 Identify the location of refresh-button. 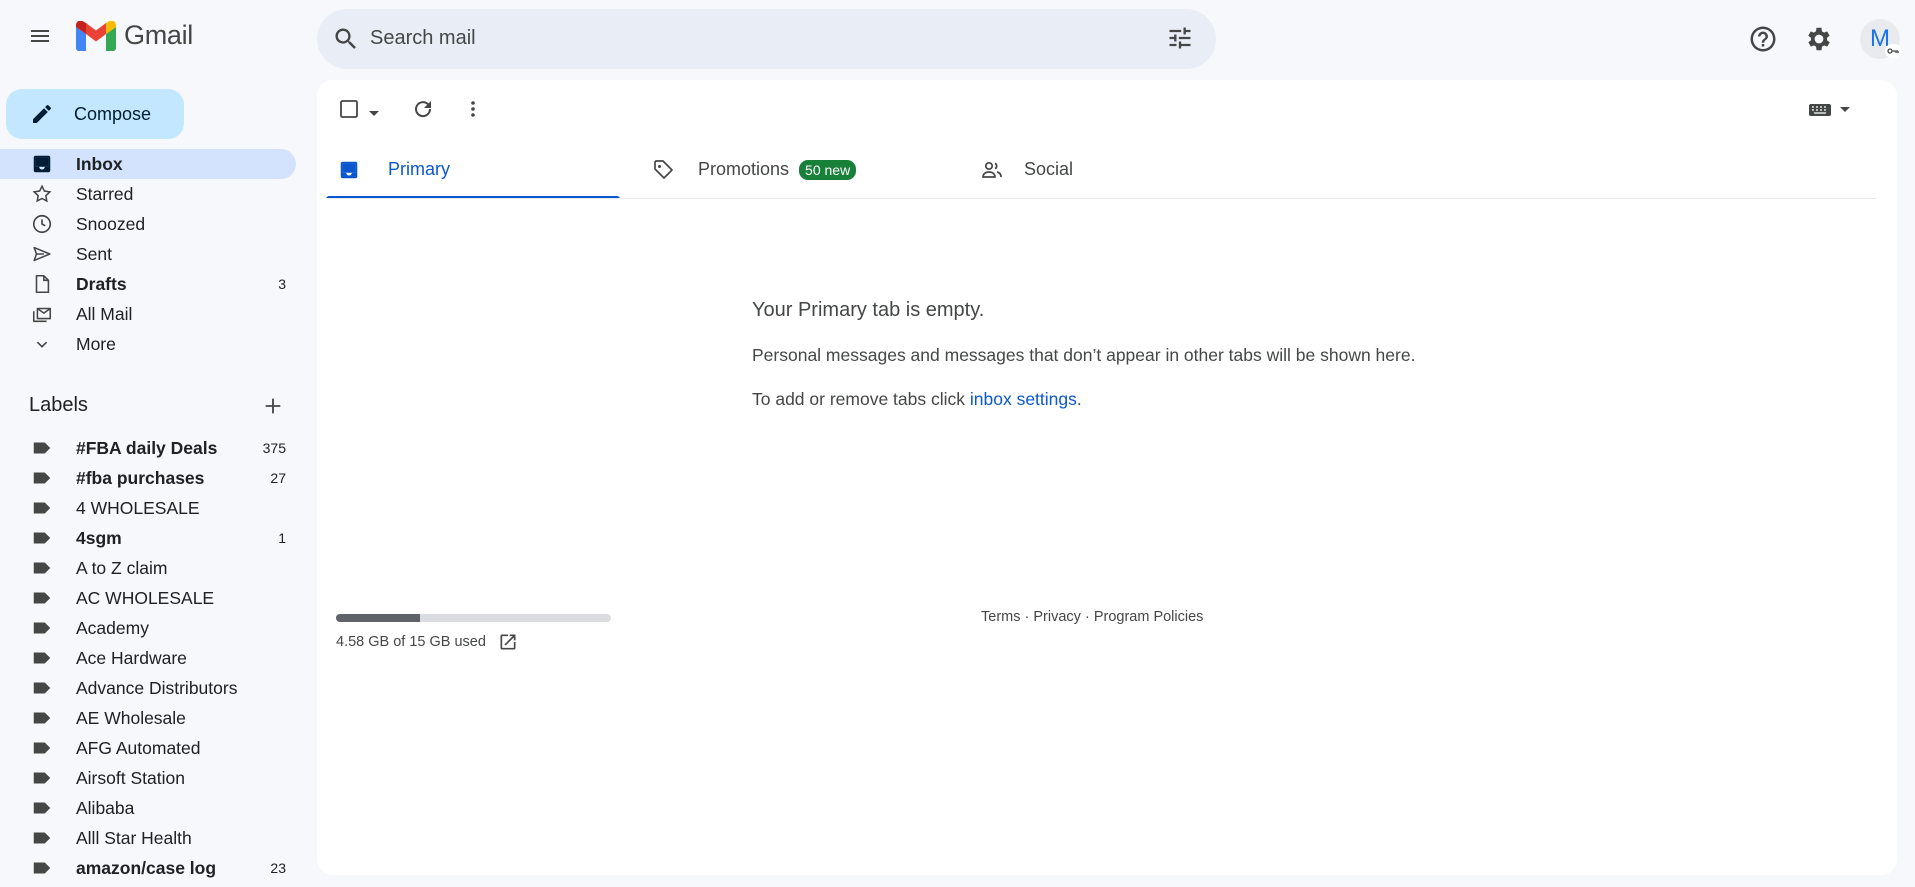
(423, 111).